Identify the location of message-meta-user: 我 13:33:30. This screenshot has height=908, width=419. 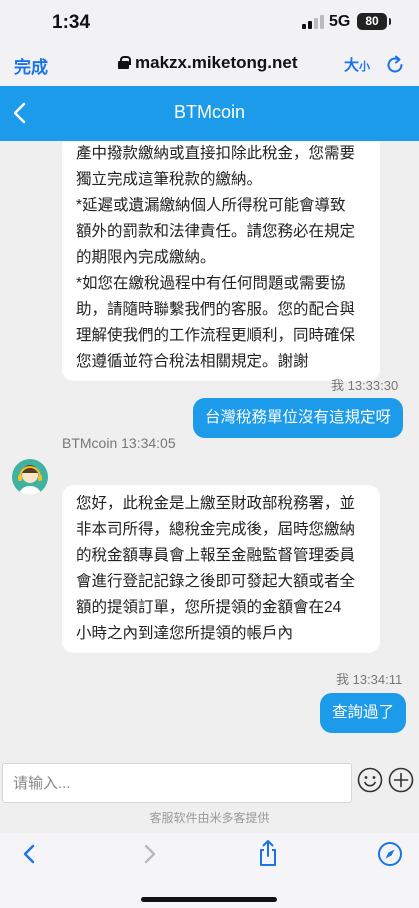
(365, 385).